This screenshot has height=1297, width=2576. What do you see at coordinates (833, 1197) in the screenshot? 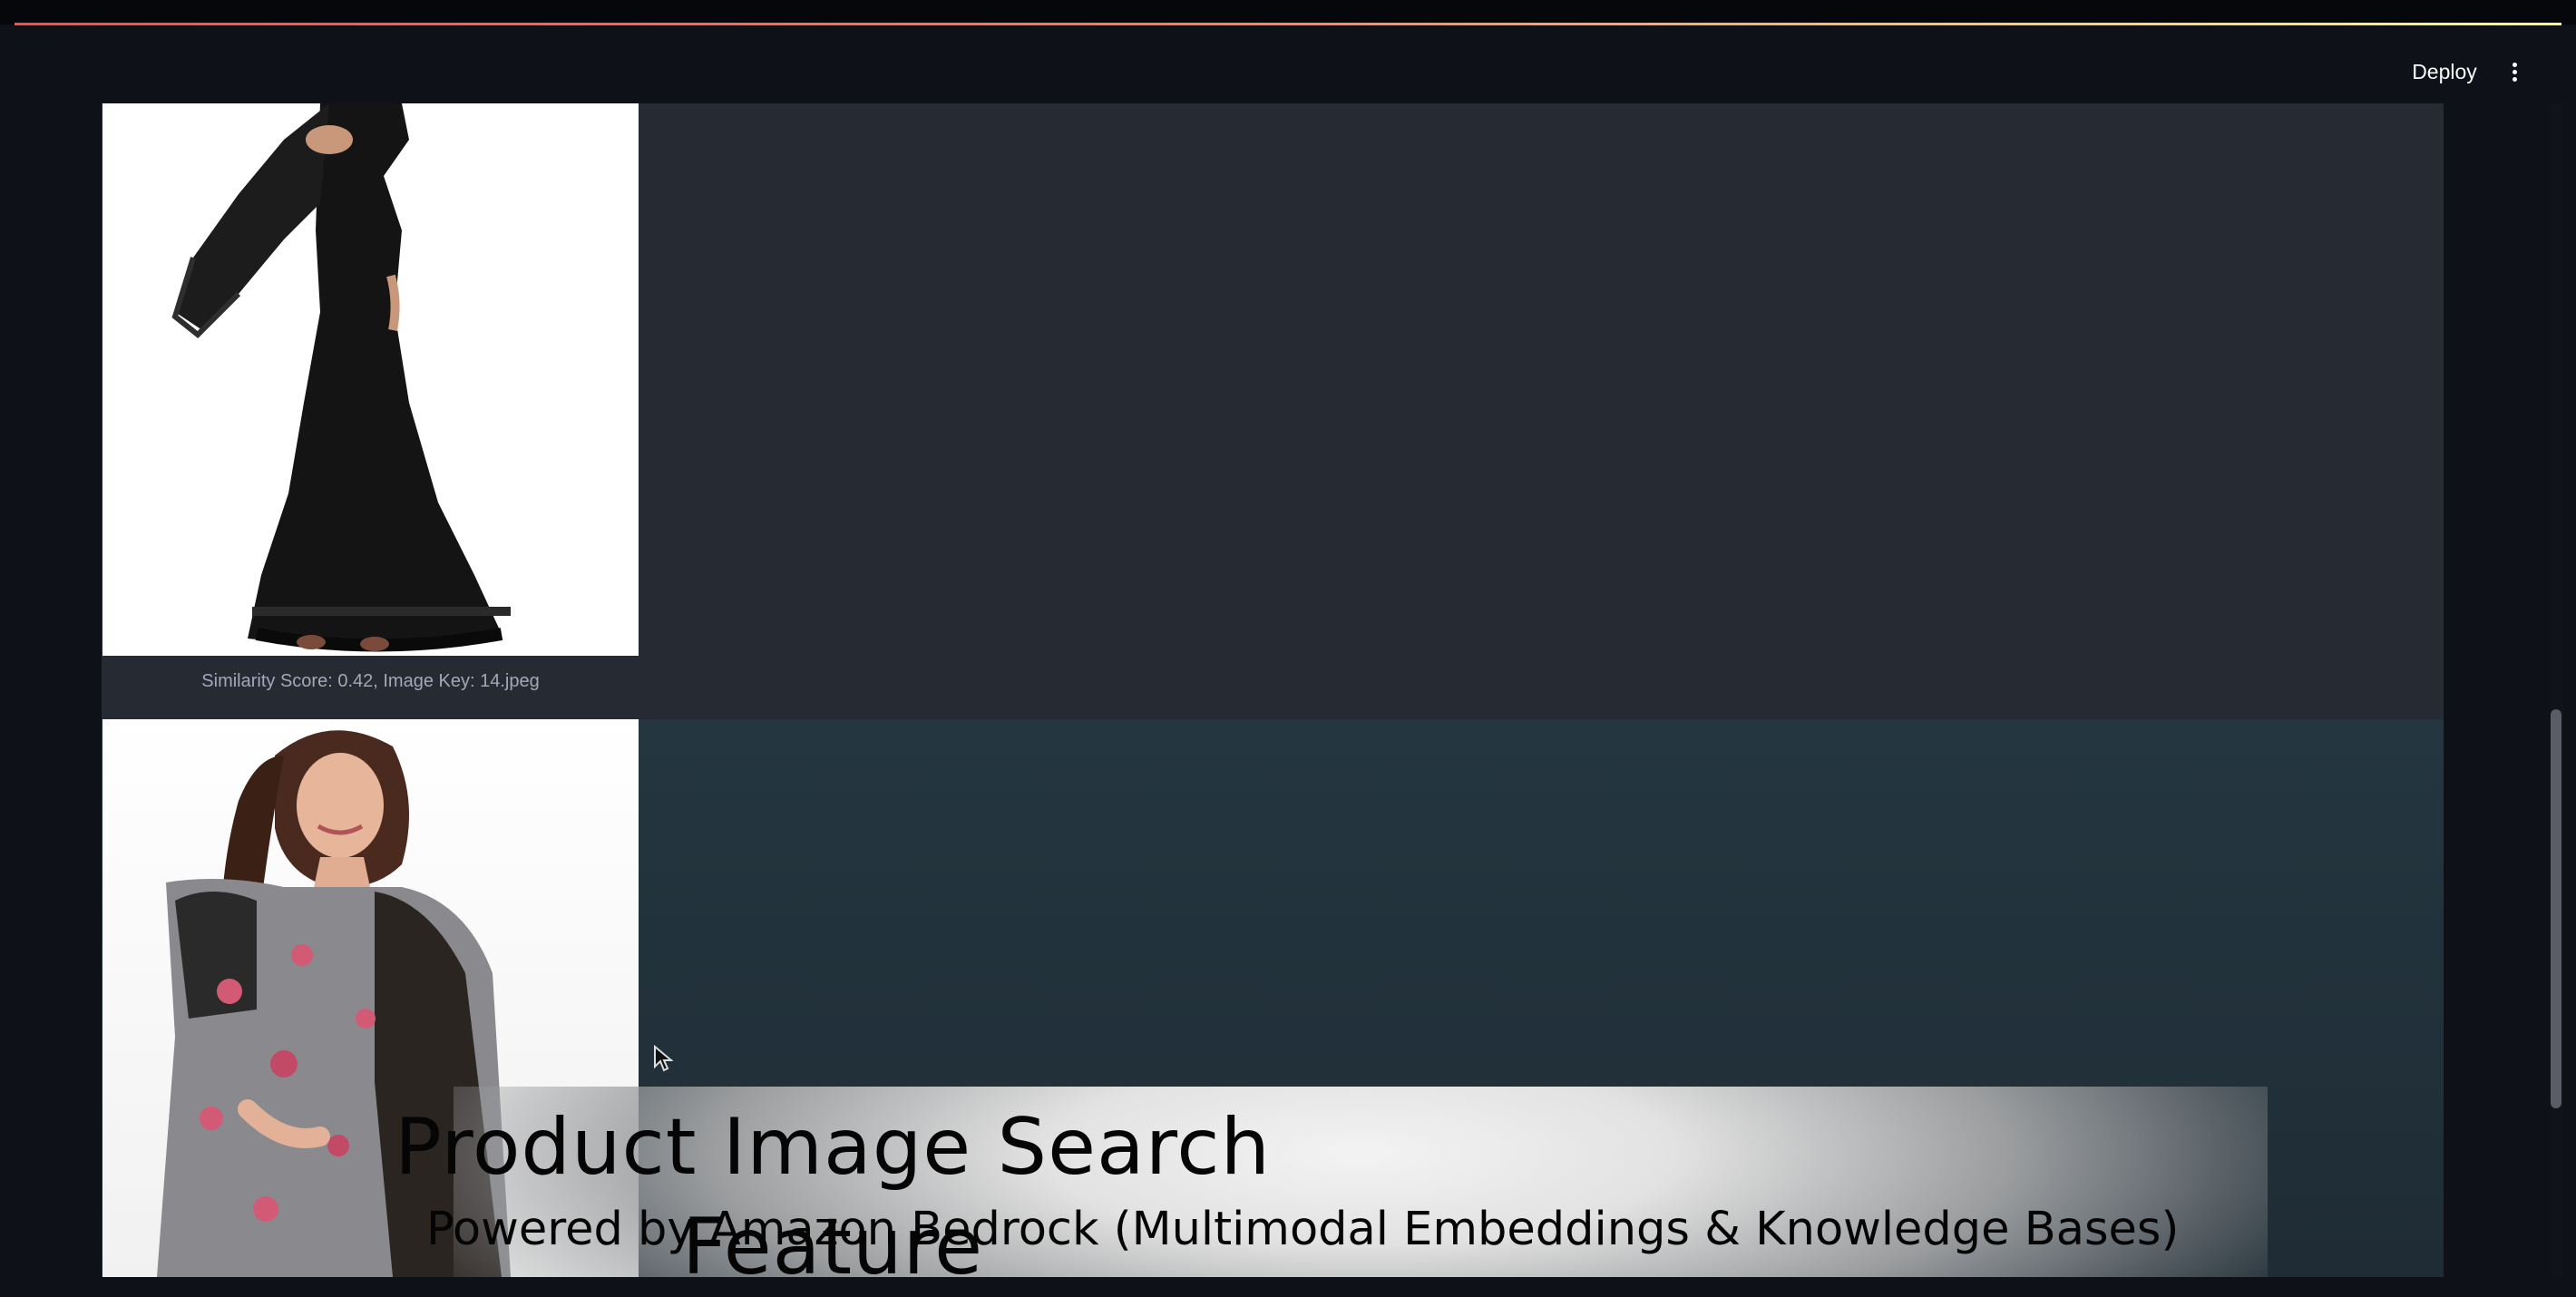
I see `banner-title: Product Image Search Feature` at bounding box center [833, 1197].